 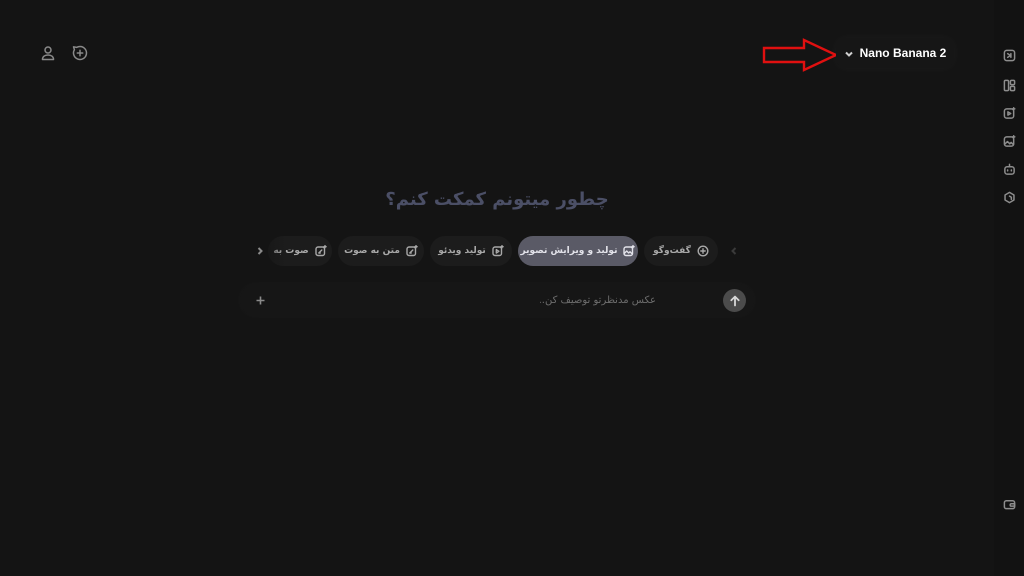 What do you see at coordinates (1009, 288) in the screenshot?
I see `right-rail` at bounding box center [1009, 288].